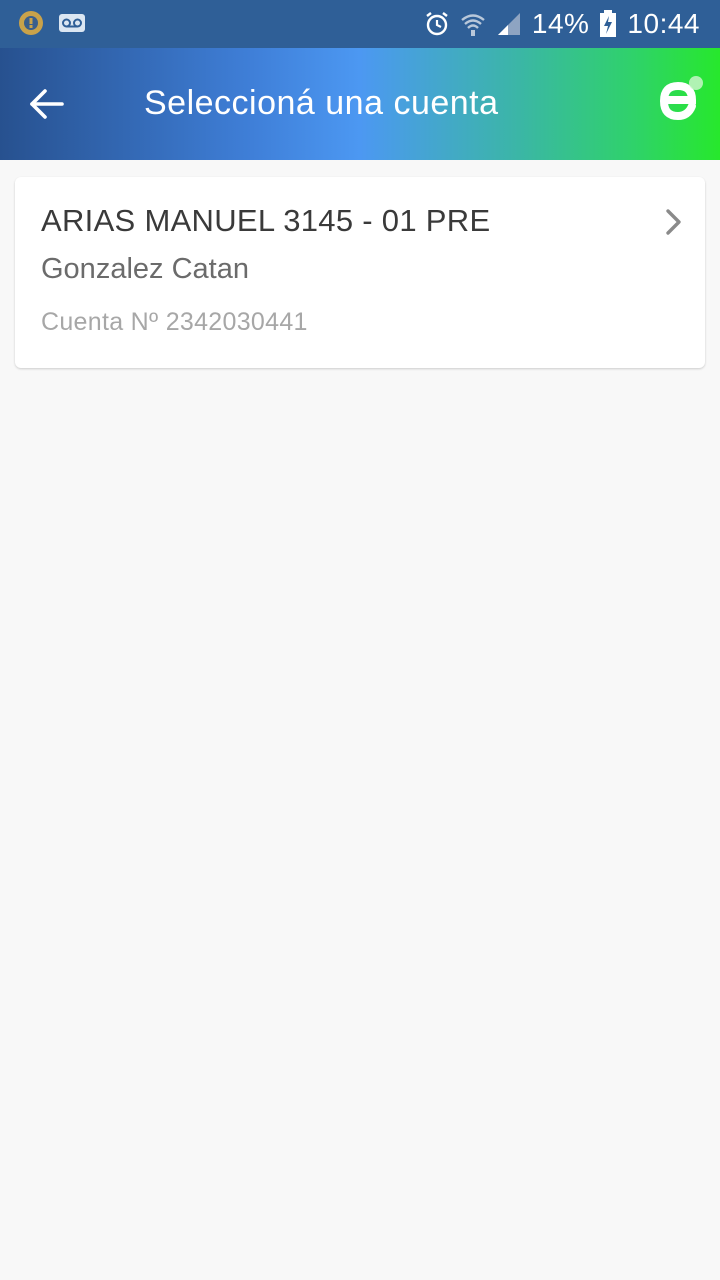 The height and width of the screenshot is (1280, 720). Describe the element at coordinates (266, 220) in the screenshot. I see `account-name: ARIAS MANUEL 3145 - 01 PRE` at that location.